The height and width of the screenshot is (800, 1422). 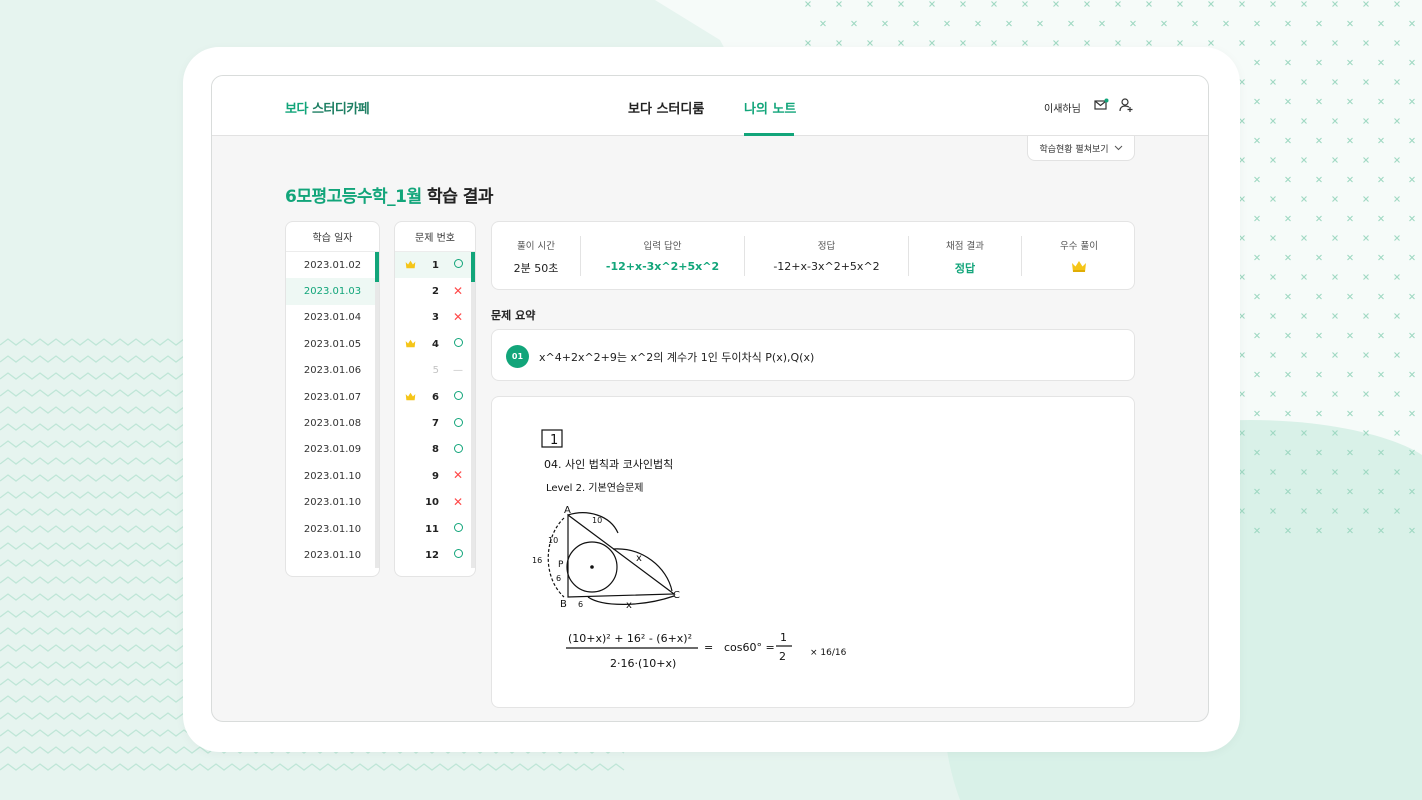 I want to click on logo-part2: 스터디카페, so click(x=340, y=109).